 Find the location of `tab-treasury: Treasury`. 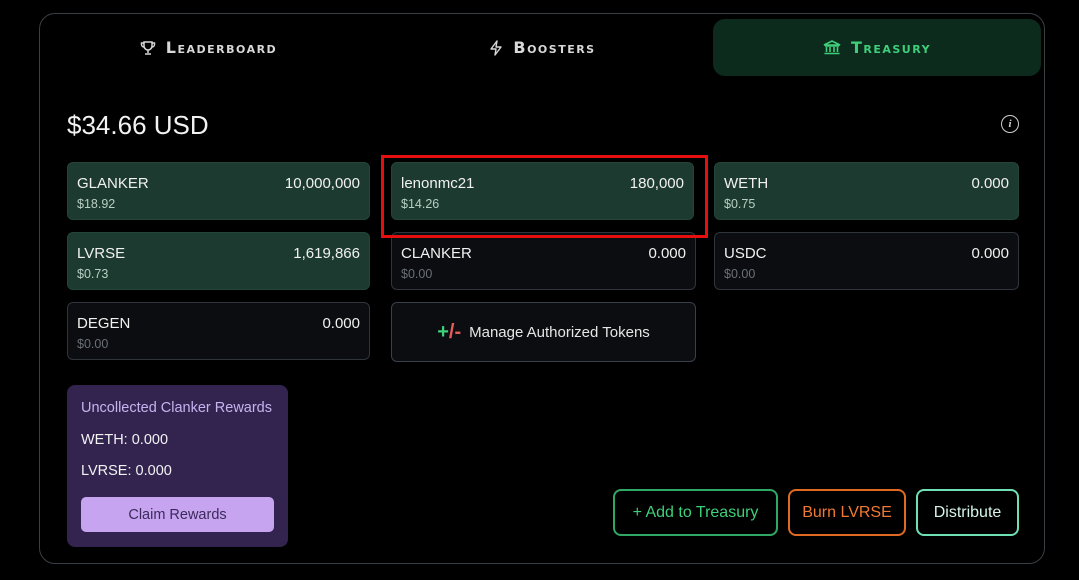

tab-treasury: Treasury is located at coordinates (877, 47).